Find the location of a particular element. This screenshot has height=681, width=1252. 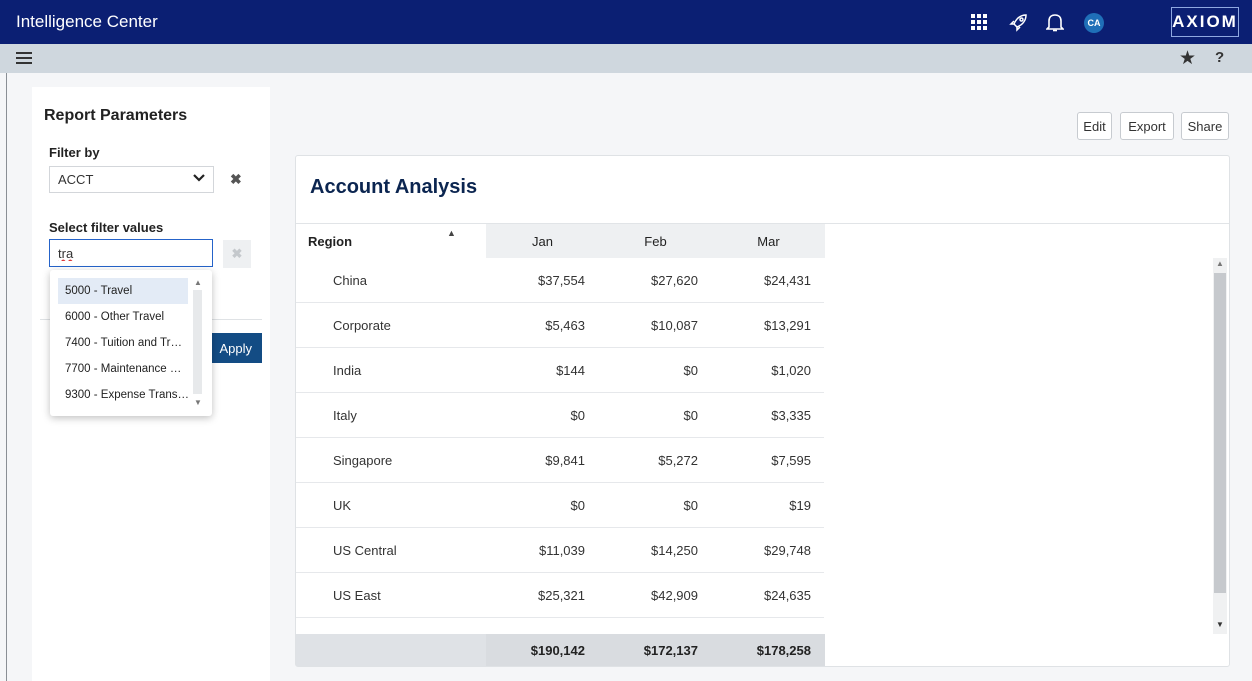

table-row: UK $0 $0 $19 is located at coordinates (560, 505).